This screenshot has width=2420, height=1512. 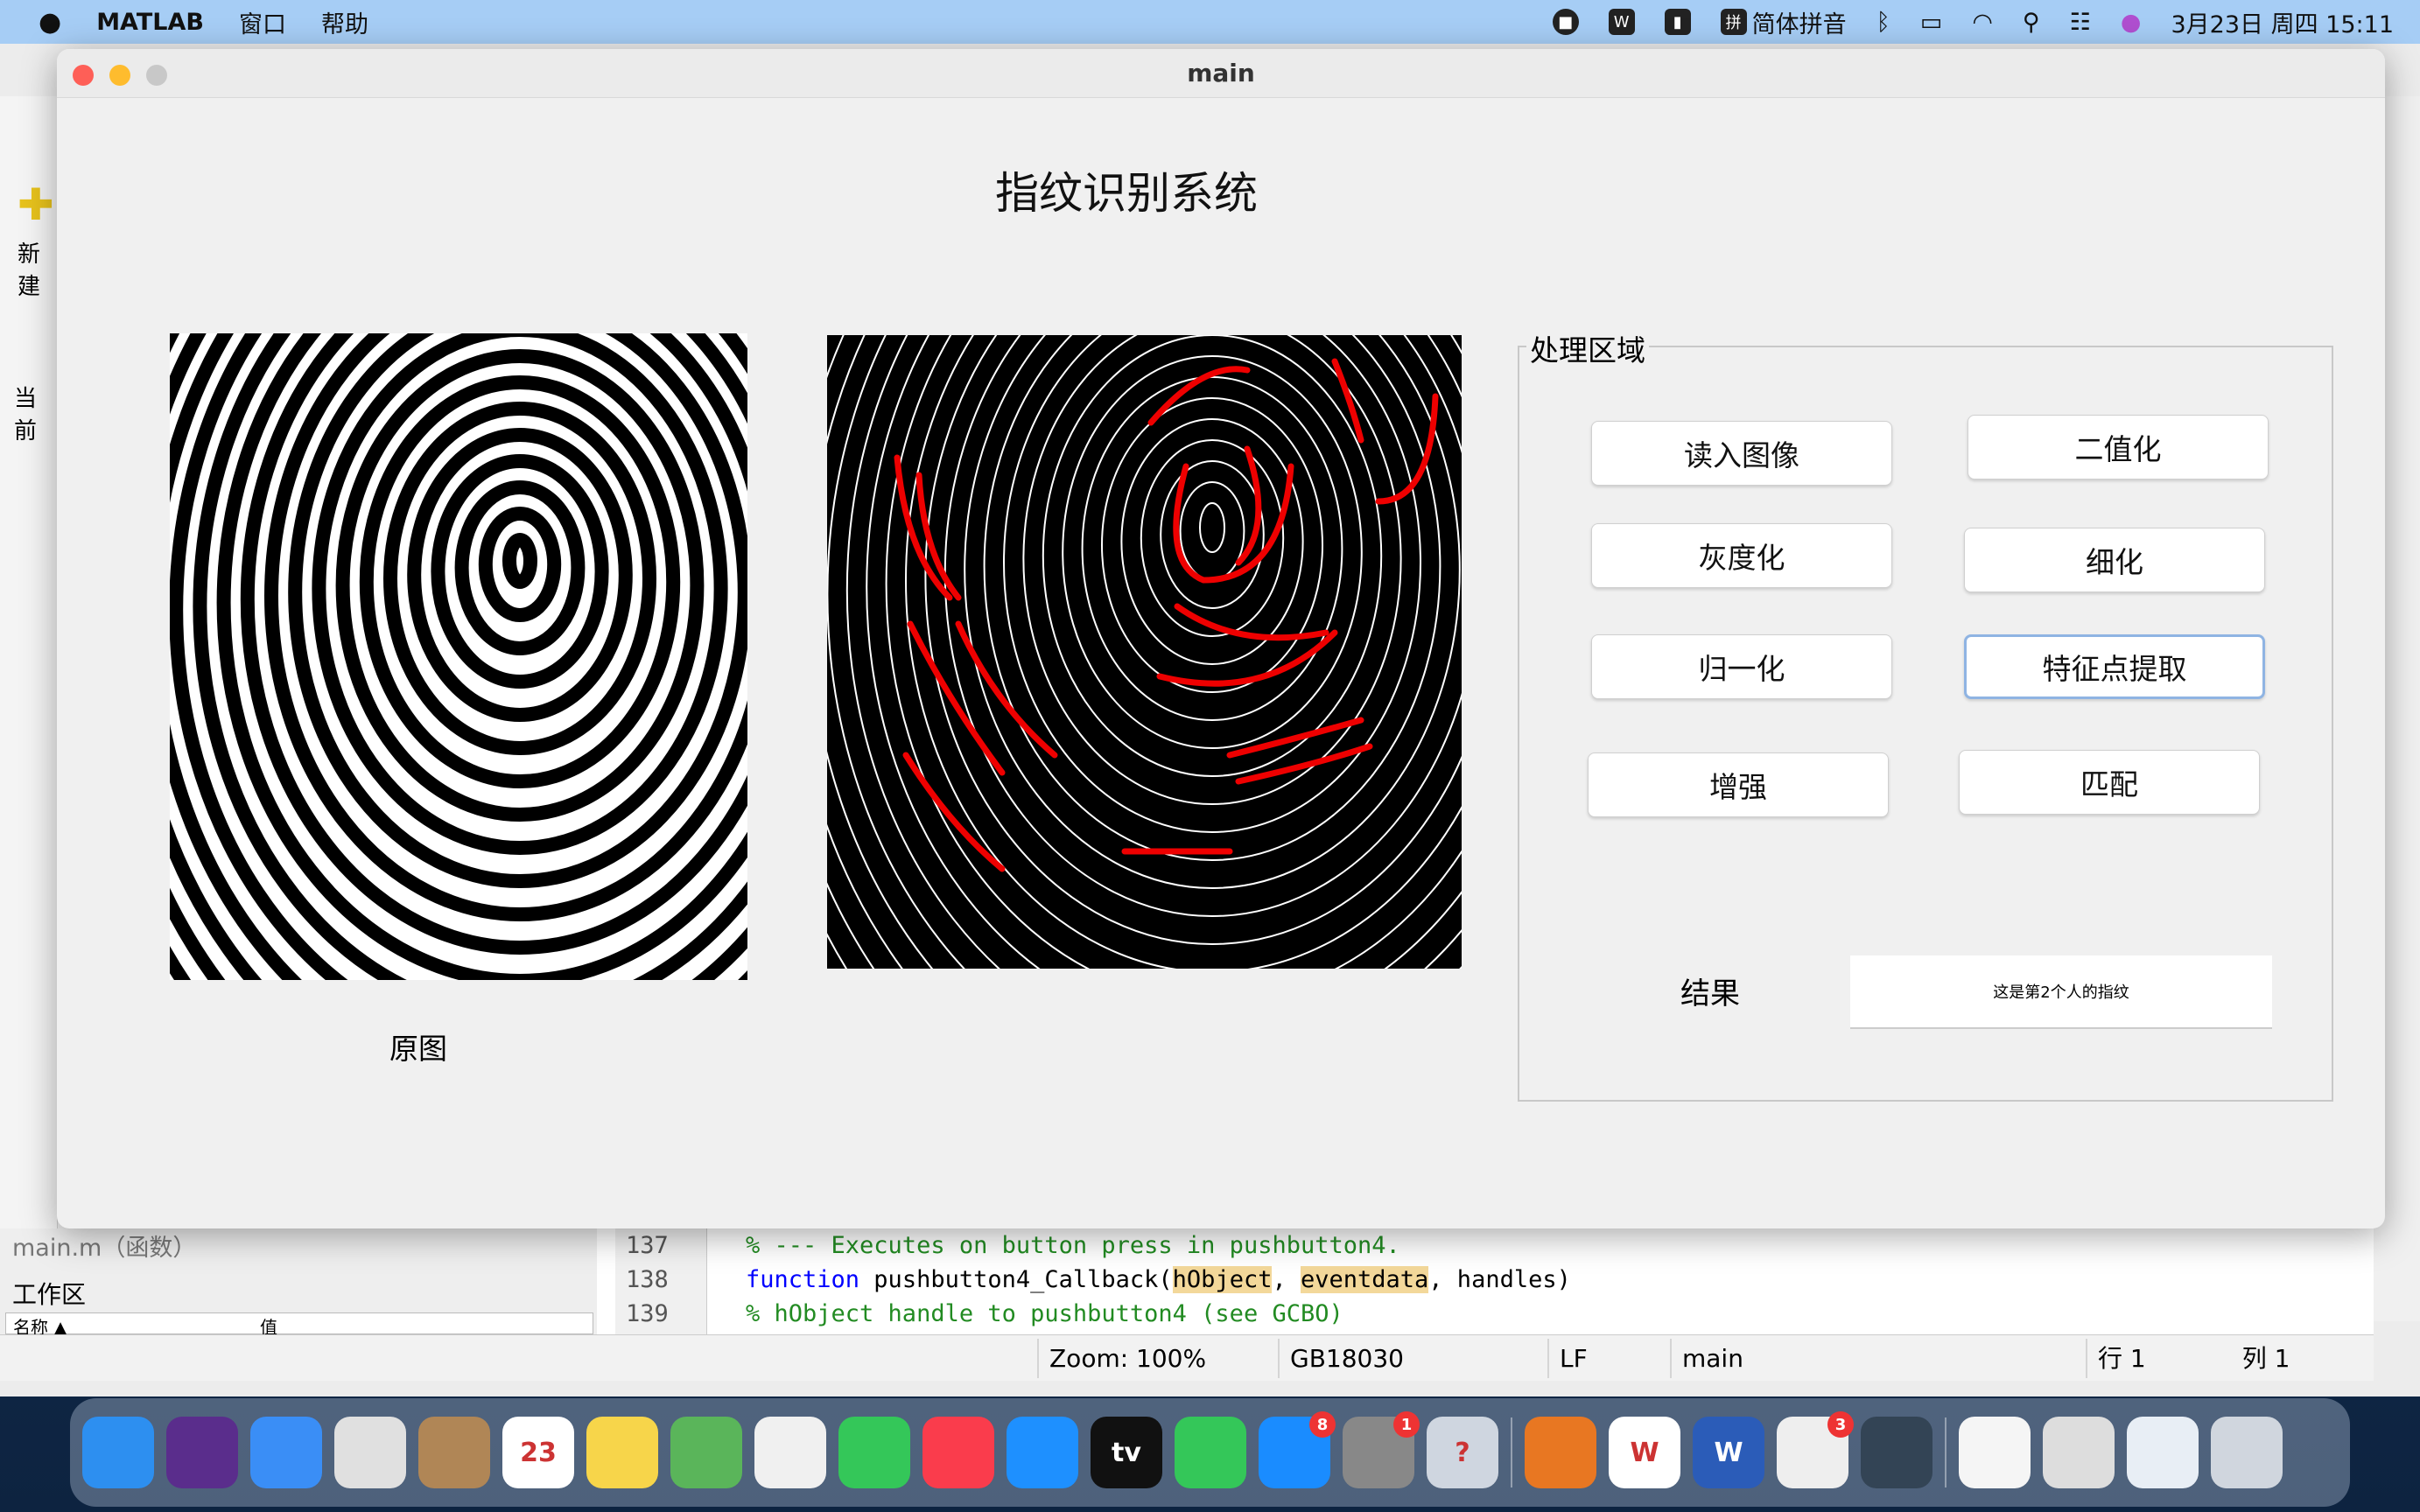 What do you see at coordinates (1738, 784) in the screenshot?
I see `enhance-button: 增强` at bounding box center [1738, 784].